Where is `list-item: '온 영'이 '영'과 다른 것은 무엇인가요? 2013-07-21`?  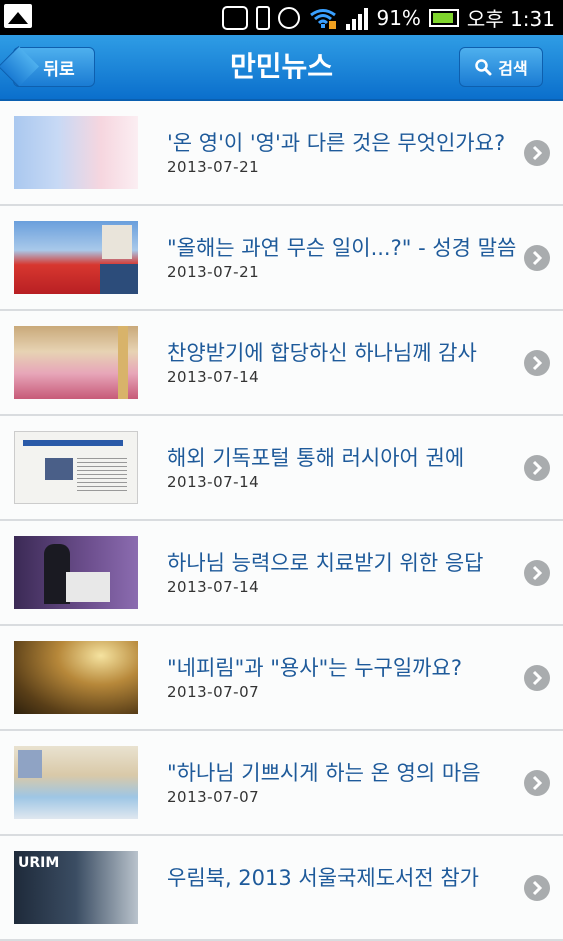
list-item: '온 영'이 '영'과 다른 것은 무엇인가요? 2013-07-21 is located at coordinates (281, 153).